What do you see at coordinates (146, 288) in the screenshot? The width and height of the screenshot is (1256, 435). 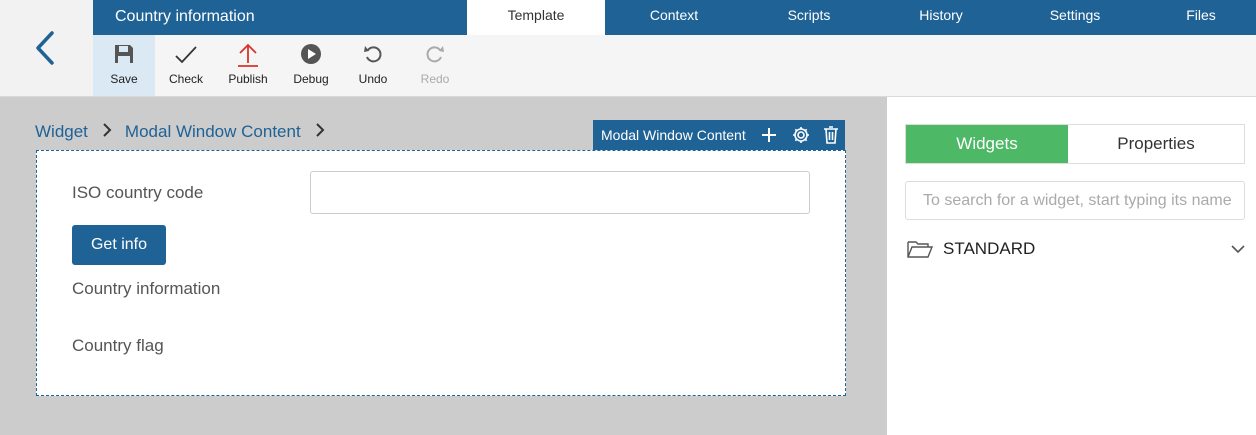 I see `country-information-label: Country information` at bounding box center [146, 288].